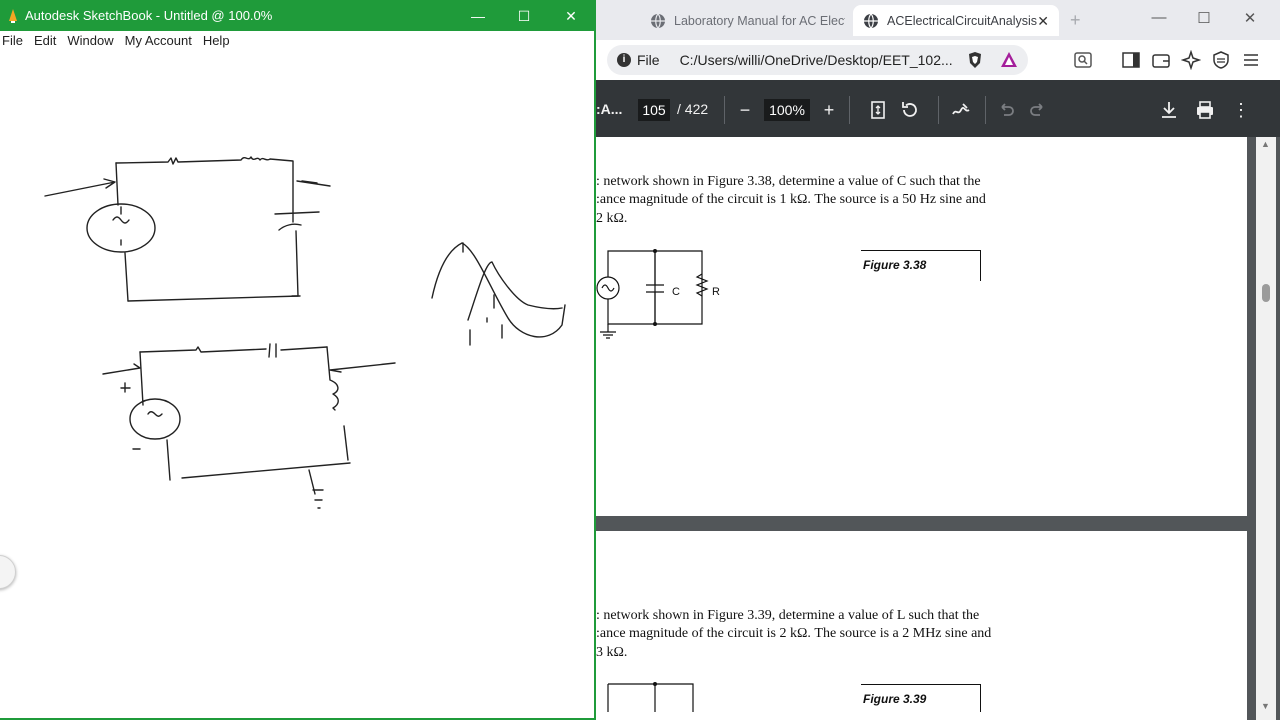  What do you see at coordinates (1169, 110) in the screenshot?
I see `download-icon` at bounding box center [1169, 110].